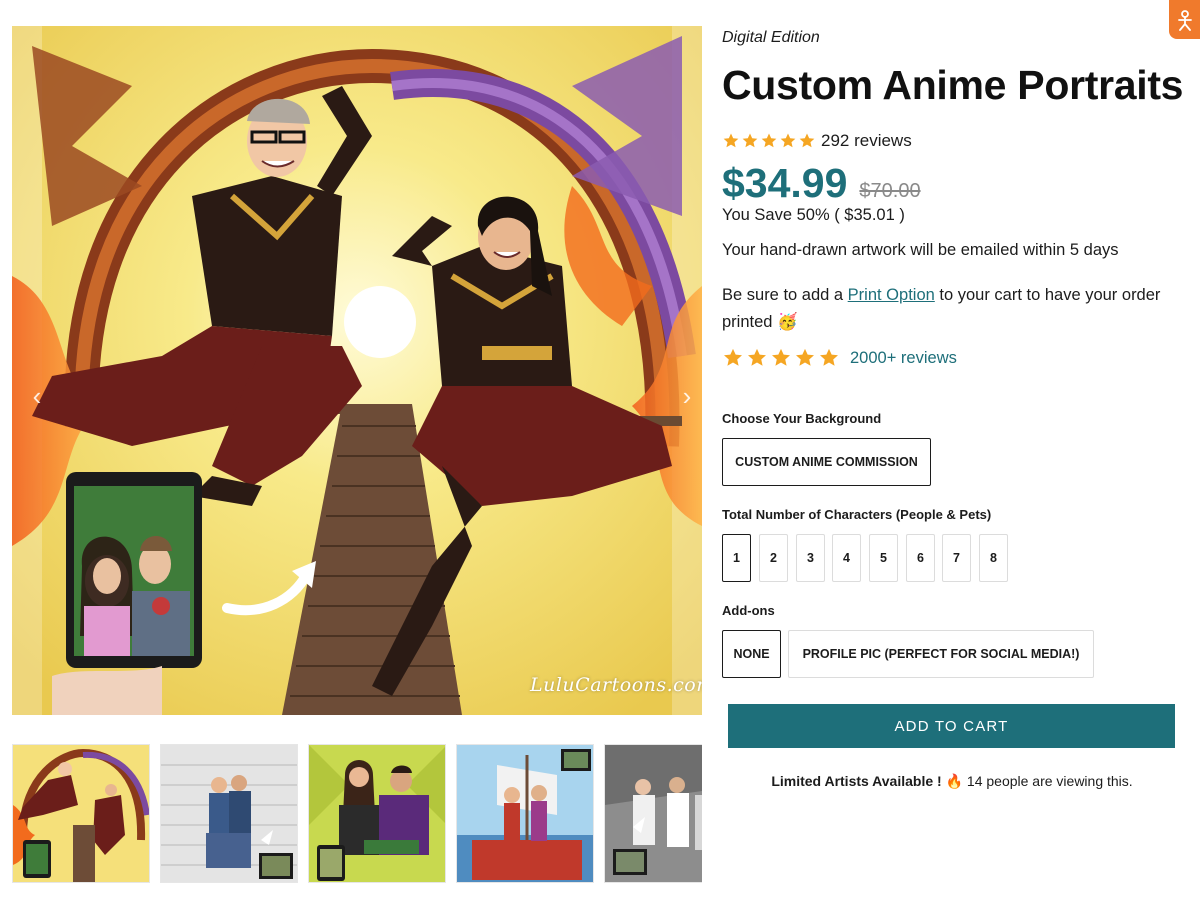 The height and width of the screenshot is (912, 1200). What do you see at coordinates (802, 418) in the screenshot?
I see `background-option-label: Choose Your Background` at bounding box center [802, 418].